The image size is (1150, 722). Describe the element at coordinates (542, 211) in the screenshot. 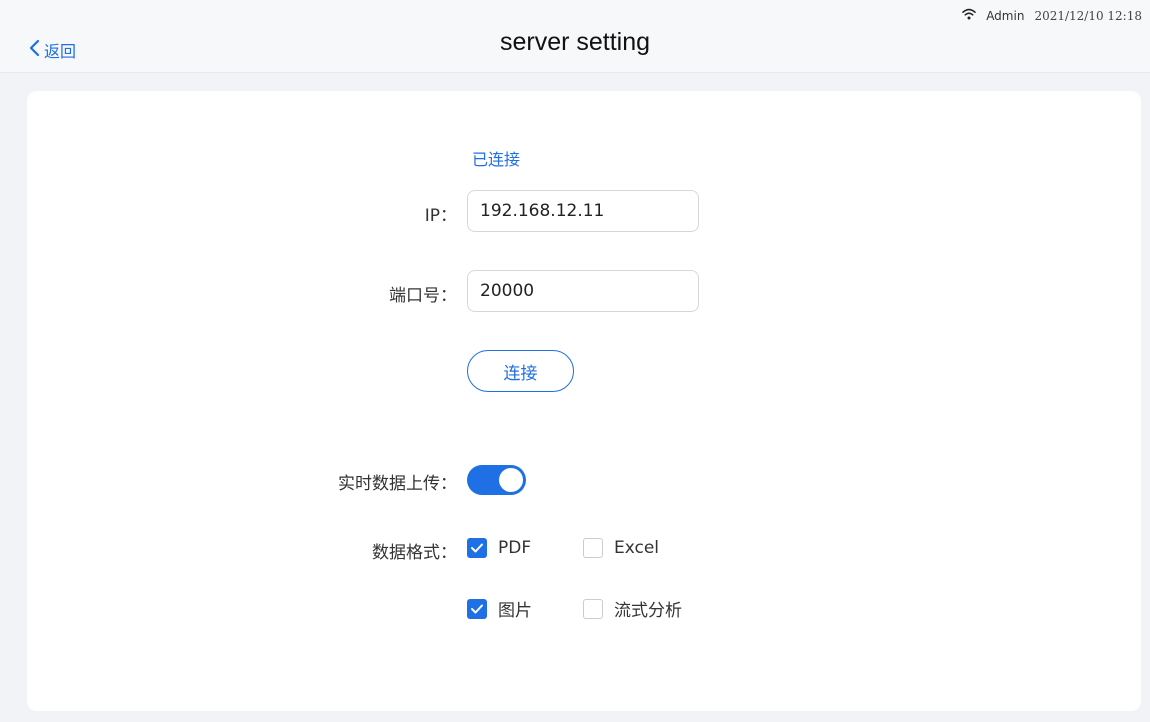

I see `ip-value: 192.168.12.11` at that location.